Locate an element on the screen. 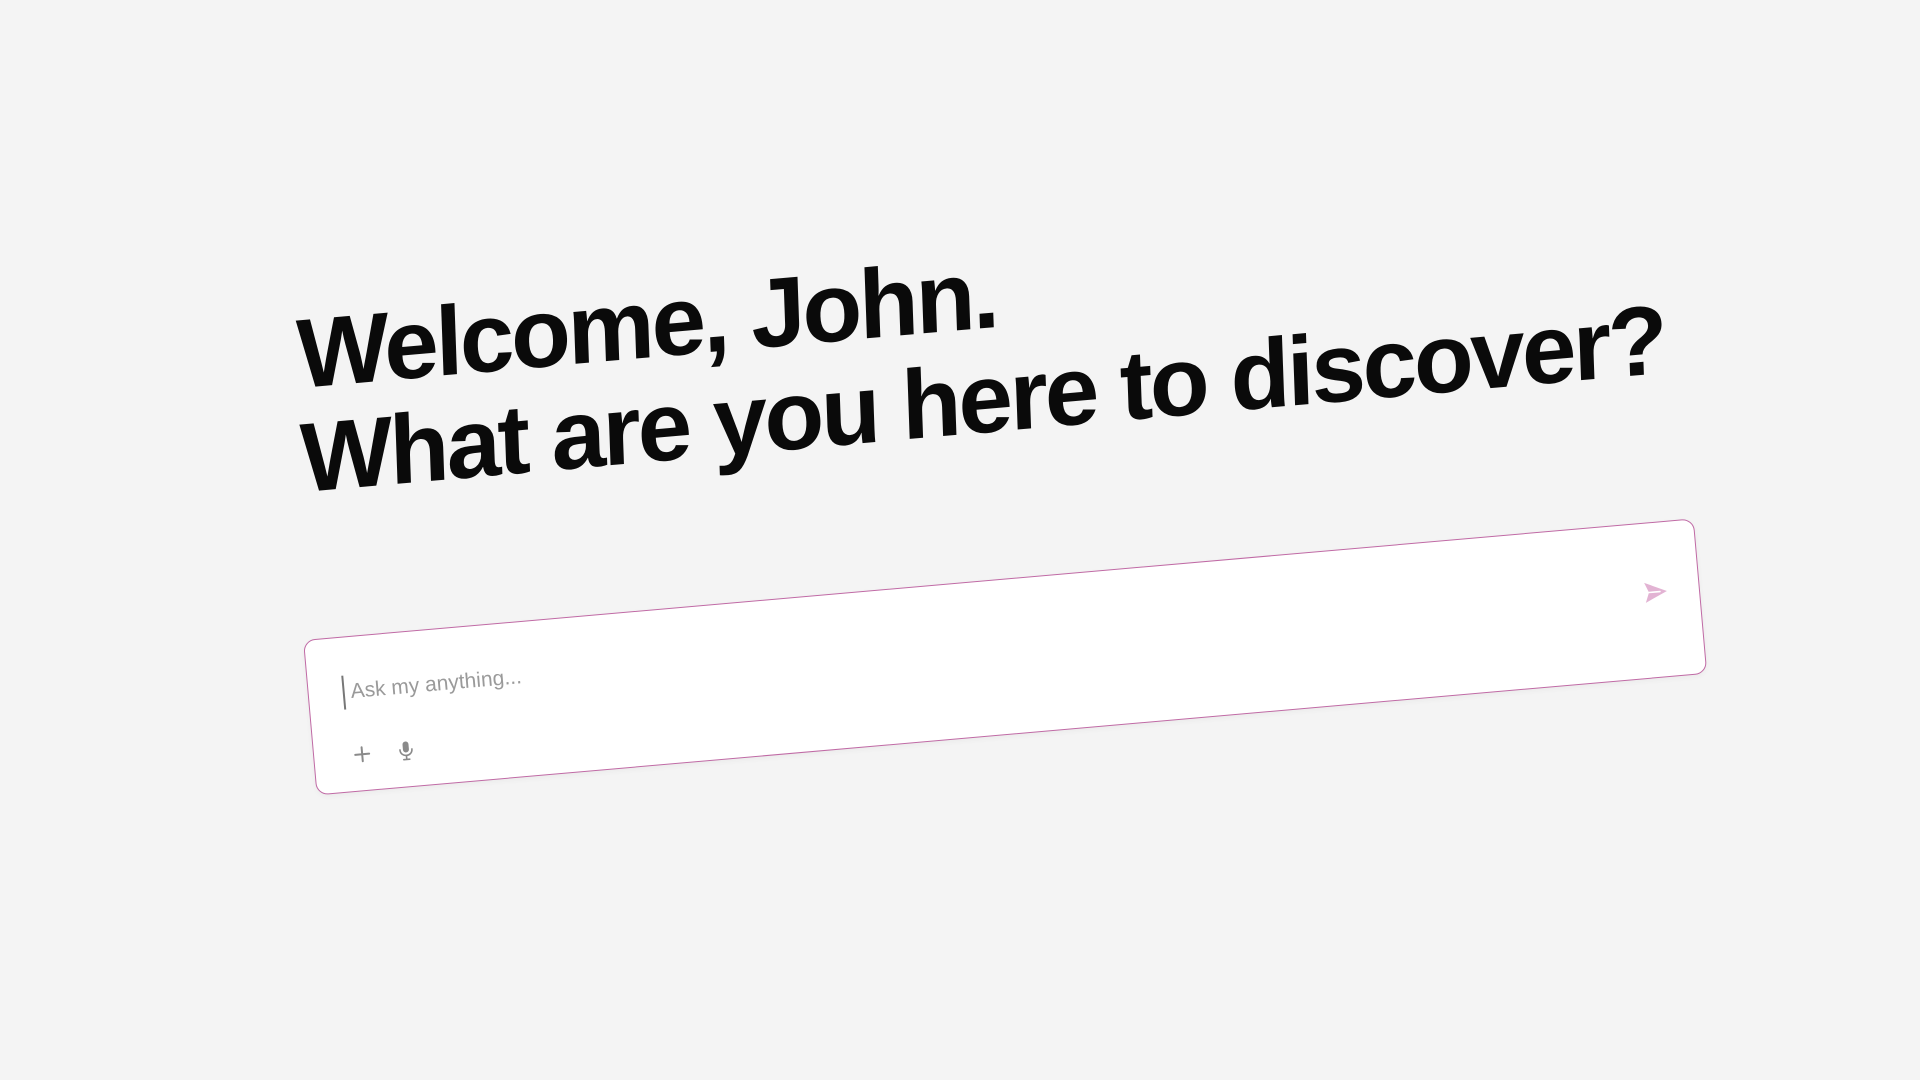  send-button is located at coordinates (1656, 591).